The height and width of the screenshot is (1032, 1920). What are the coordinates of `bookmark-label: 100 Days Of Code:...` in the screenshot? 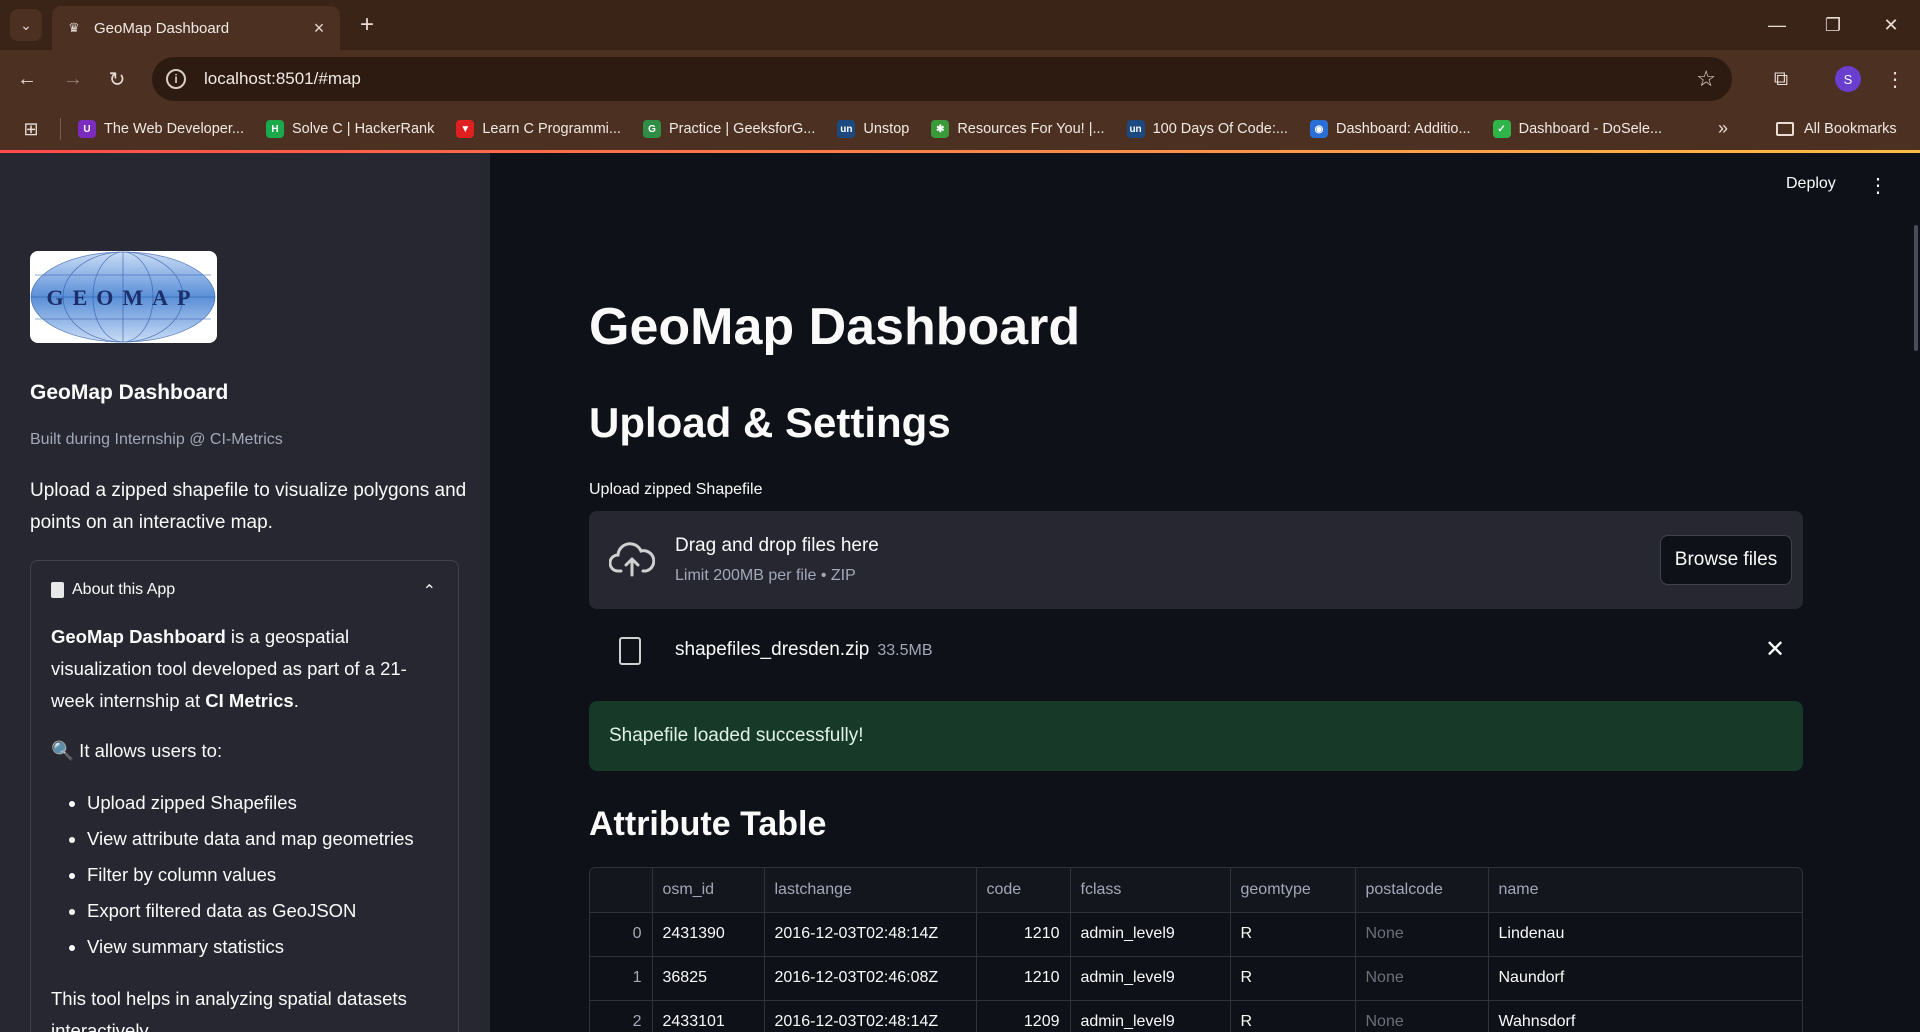 It's located at (1220, 129).